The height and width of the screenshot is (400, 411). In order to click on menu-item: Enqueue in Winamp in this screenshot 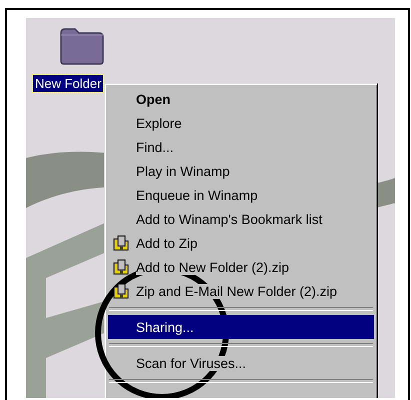, I will do `click(241, 195)`.